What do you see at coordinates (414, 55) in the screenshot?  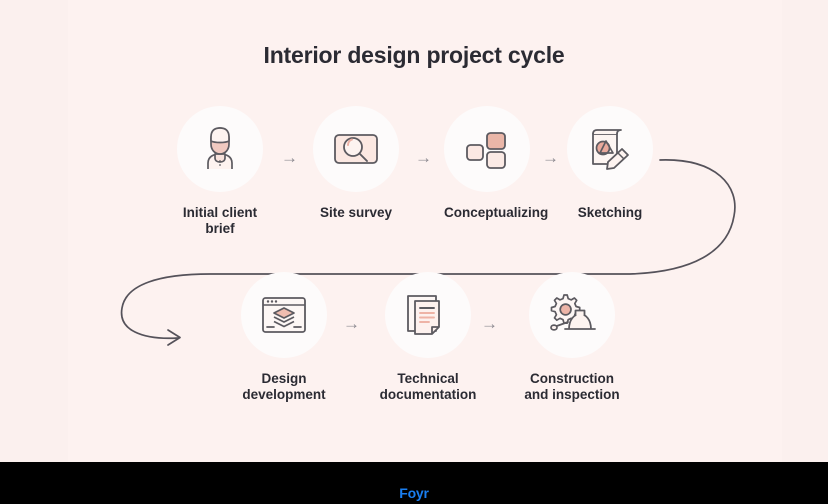 I see `page-title: Interior design project cycle` at bounding box center [414, 55].